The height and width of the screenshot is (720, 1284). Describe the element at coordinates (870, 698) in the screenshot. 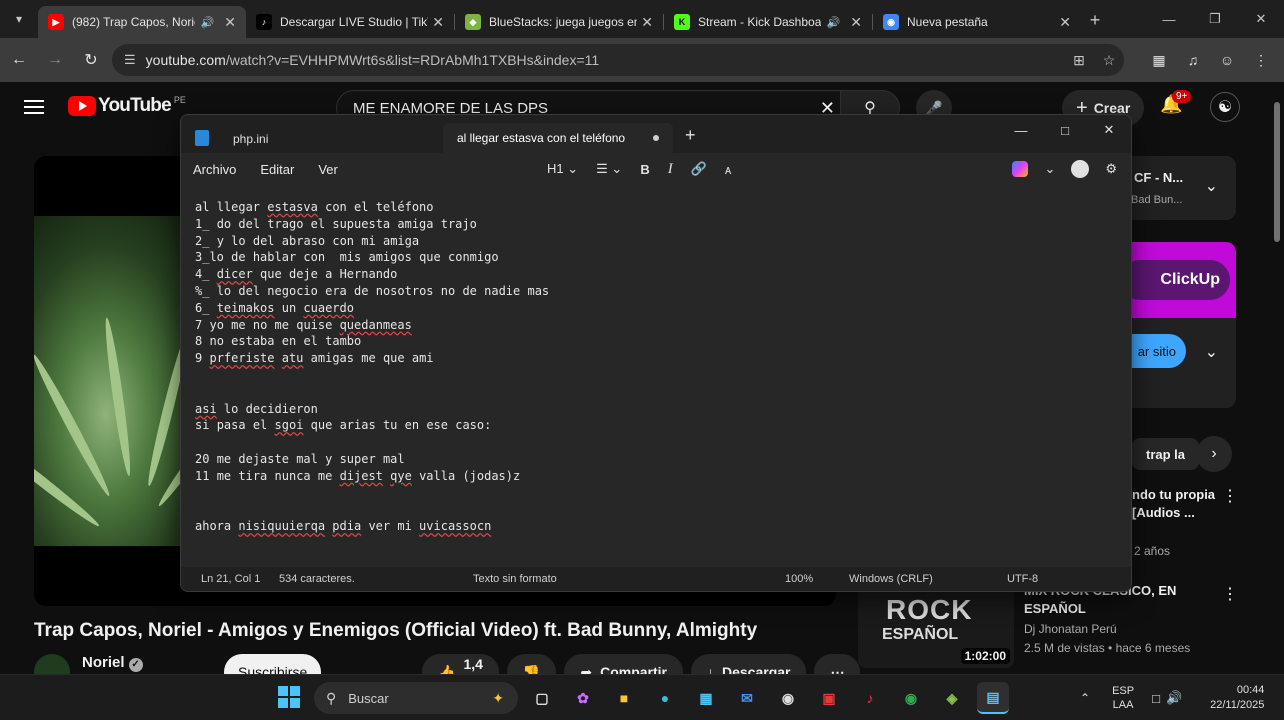

I see `tiktok-icon: ♪` at that location.